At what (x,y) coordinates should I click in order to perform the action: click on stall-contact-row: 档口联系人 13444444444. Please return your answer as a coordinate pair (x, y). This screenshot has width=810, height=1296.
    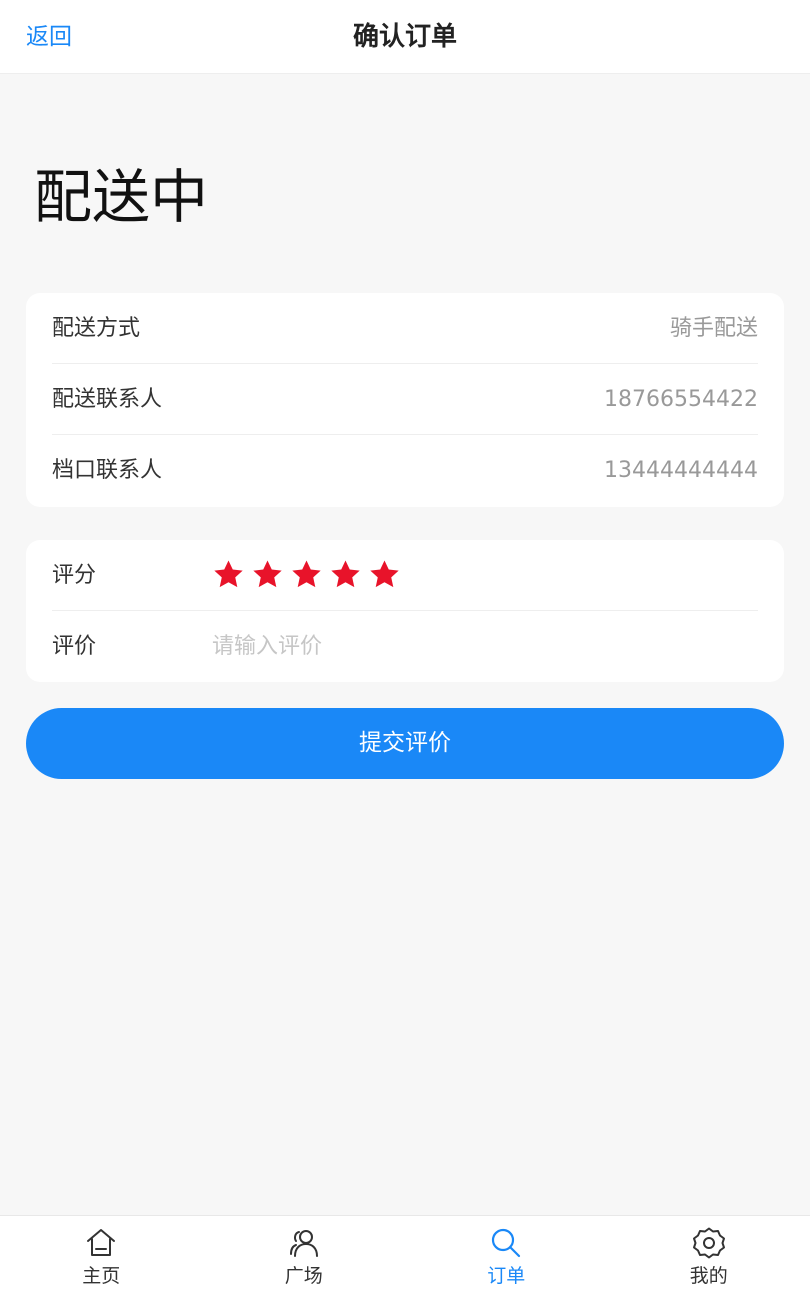
    Looking at the image, I should click on (405, 470).